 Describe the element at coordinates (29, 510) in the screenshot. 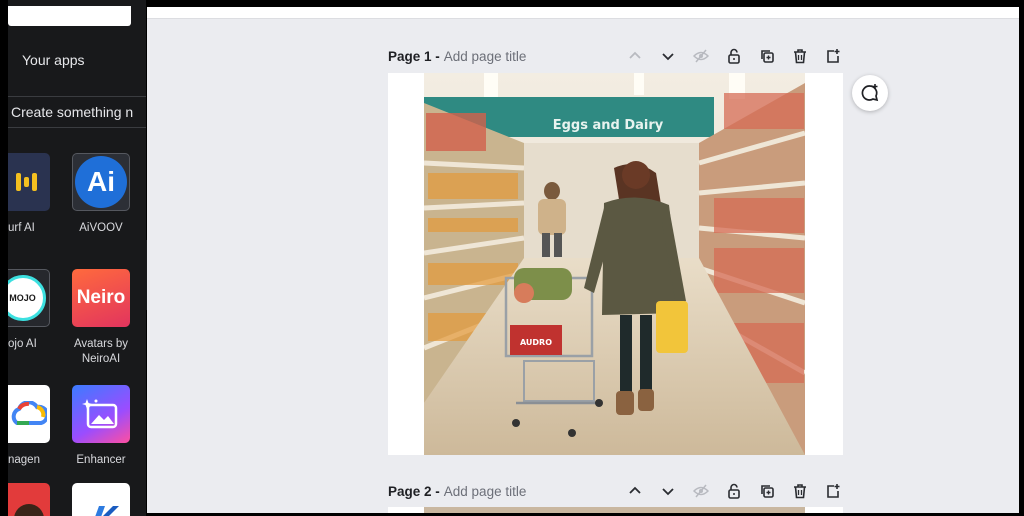

I see `avatar-face` at that location.